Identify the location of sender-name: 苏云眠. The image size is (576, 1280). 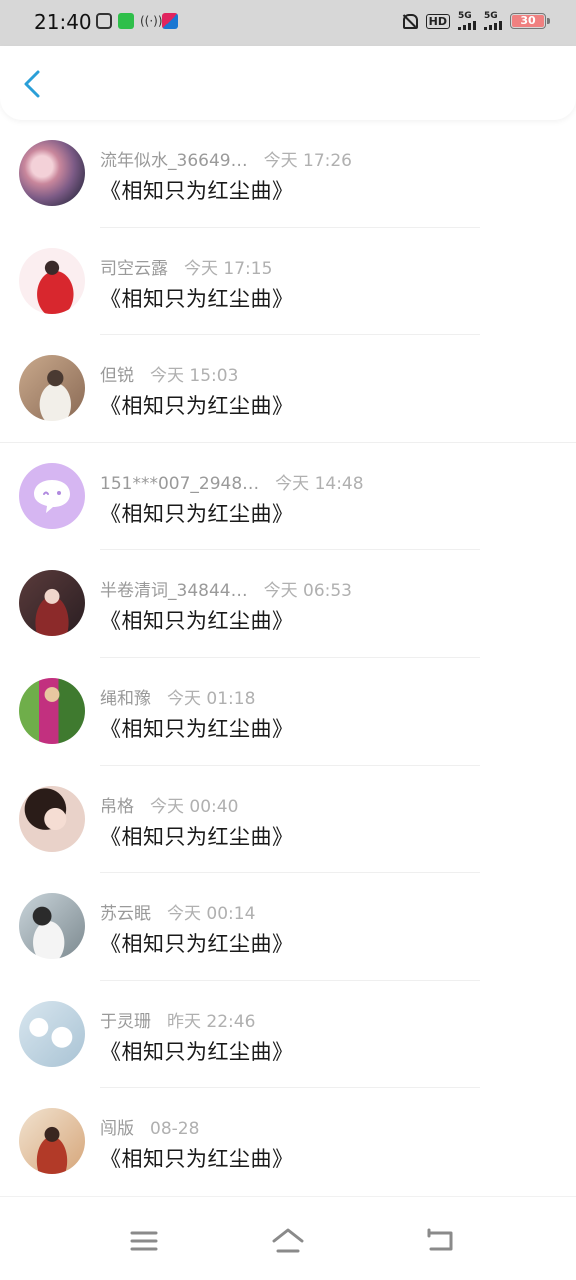
(125, 914).